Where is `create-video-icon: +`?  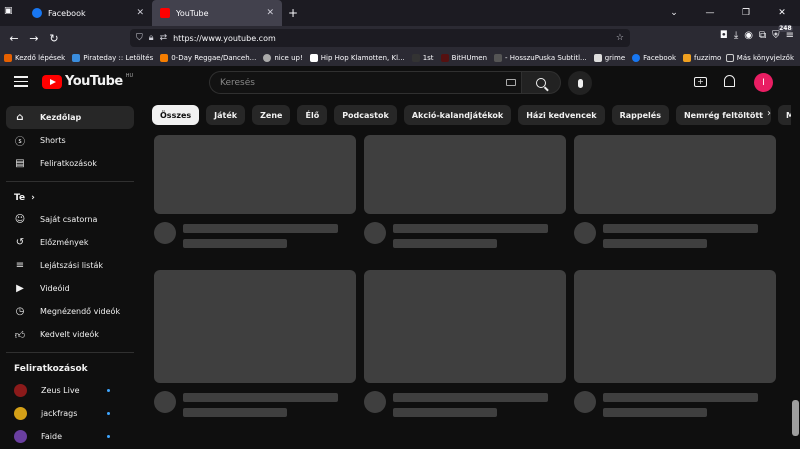 create-video-icon: + is located at coordinates (700, 82).